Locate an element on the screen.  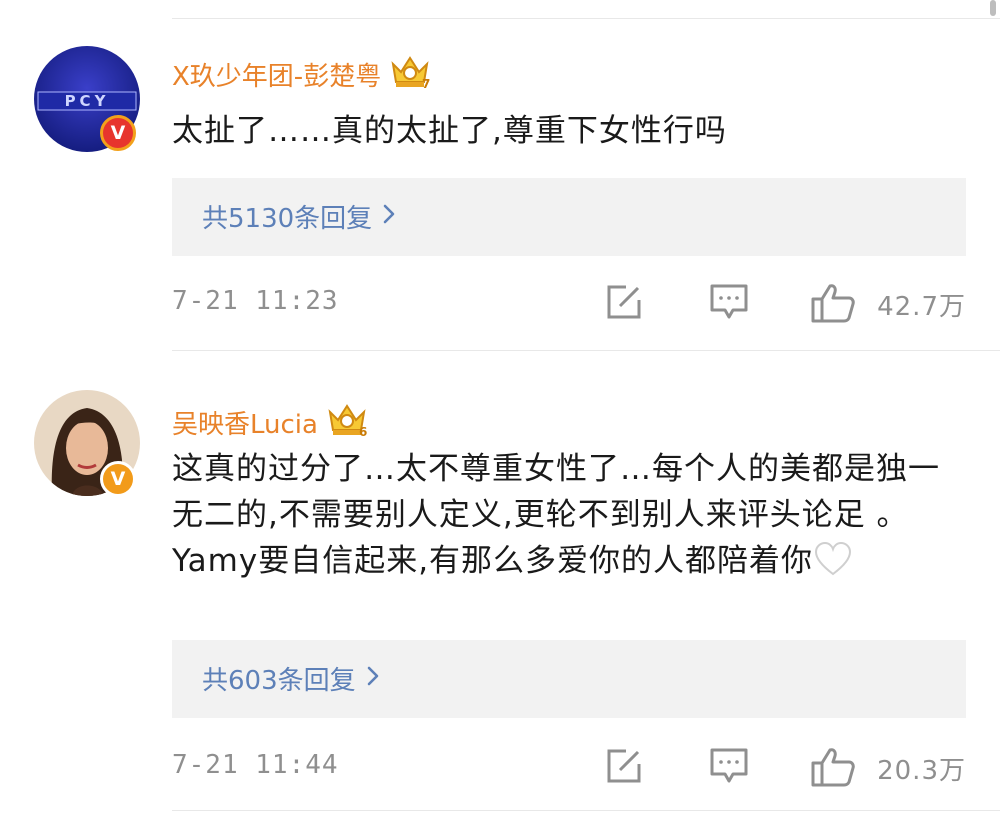
svg-text: 6 is located at coordinates (363, 431).